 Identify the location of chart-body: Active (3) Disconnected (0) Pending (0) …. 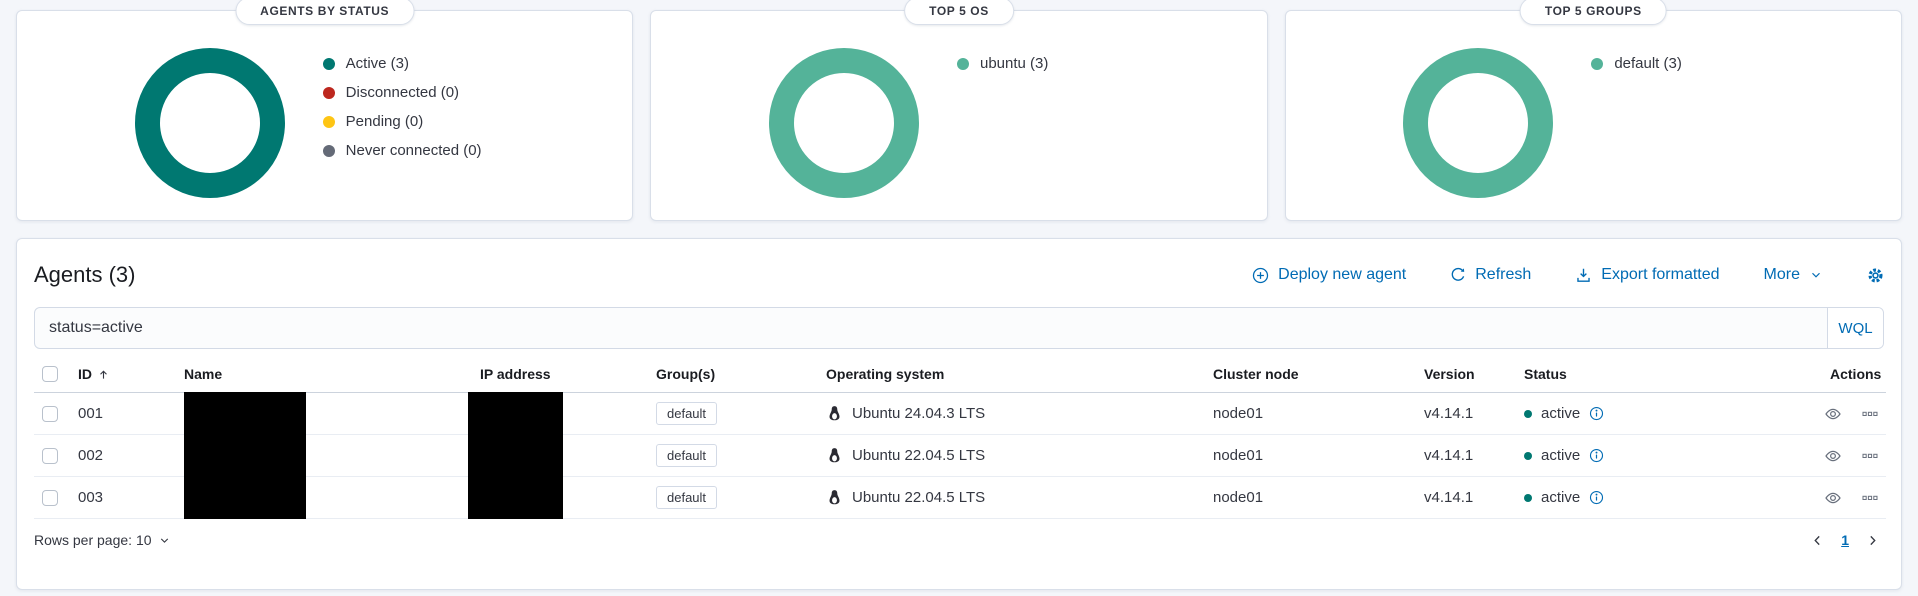
(324, 104).